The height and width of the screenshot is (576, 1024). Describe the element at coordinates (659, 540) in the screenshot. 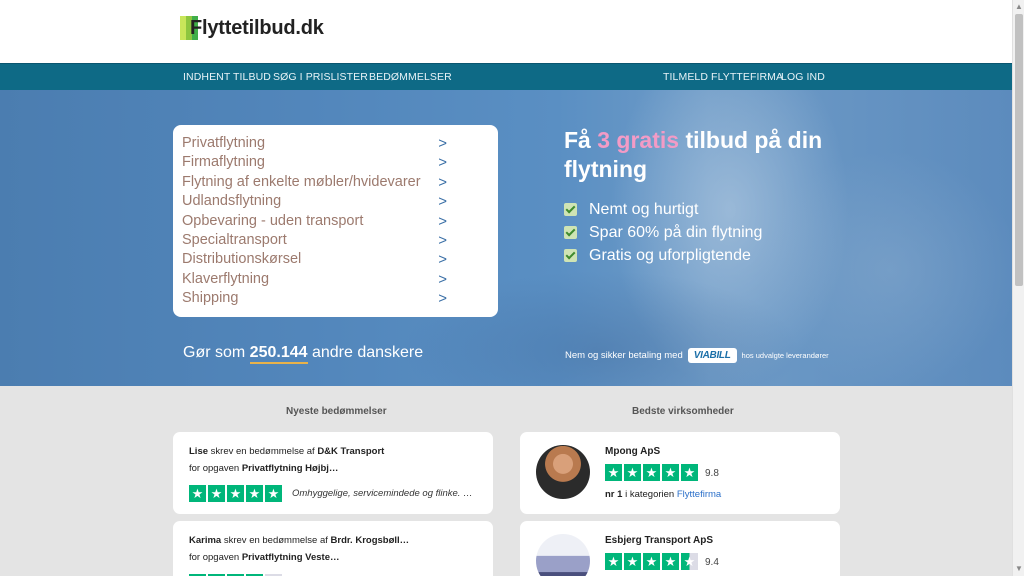

I see `firm-name: Esbjerg Transport ApS` at that location.